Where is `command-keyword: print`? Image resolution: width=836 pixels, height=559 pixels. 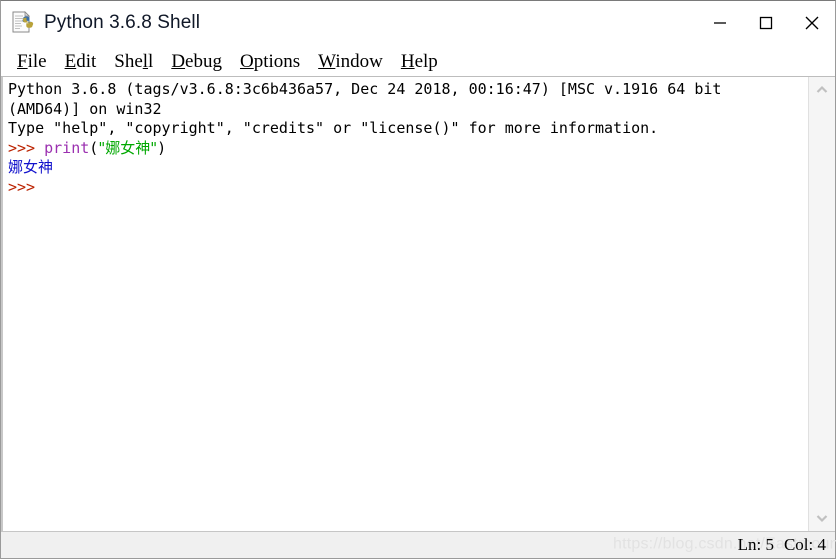
command-keyword: print is located at coordinates (67, 147).